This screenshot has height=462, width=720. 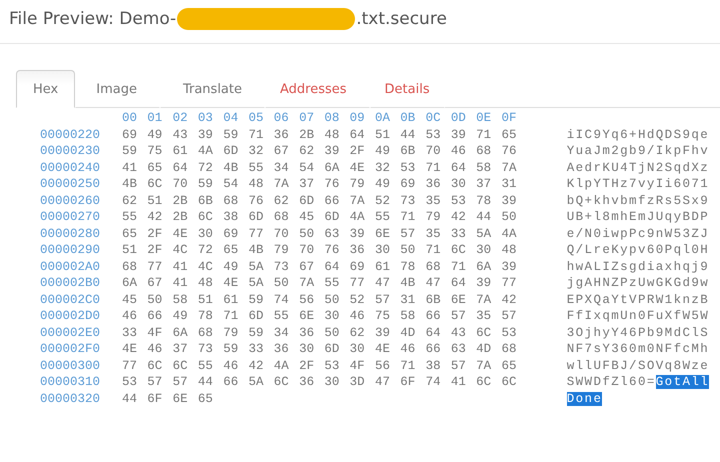 I want to click on hex-byte: 4C, so click(x=180, y=250).